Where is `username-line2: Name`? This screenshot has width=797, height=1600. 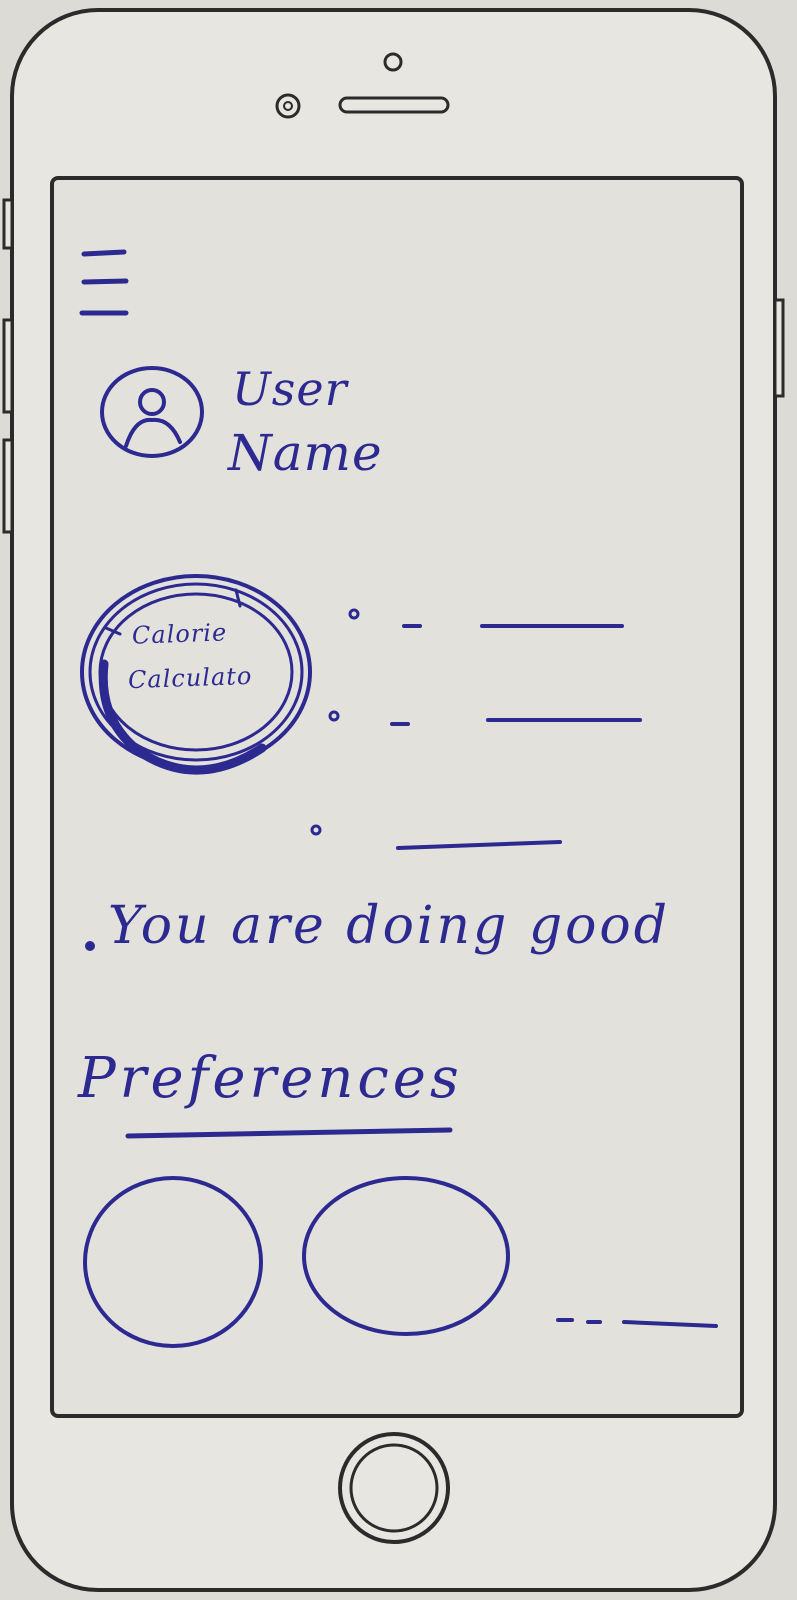
username-line2: Name is located at coordinates (305, 453).